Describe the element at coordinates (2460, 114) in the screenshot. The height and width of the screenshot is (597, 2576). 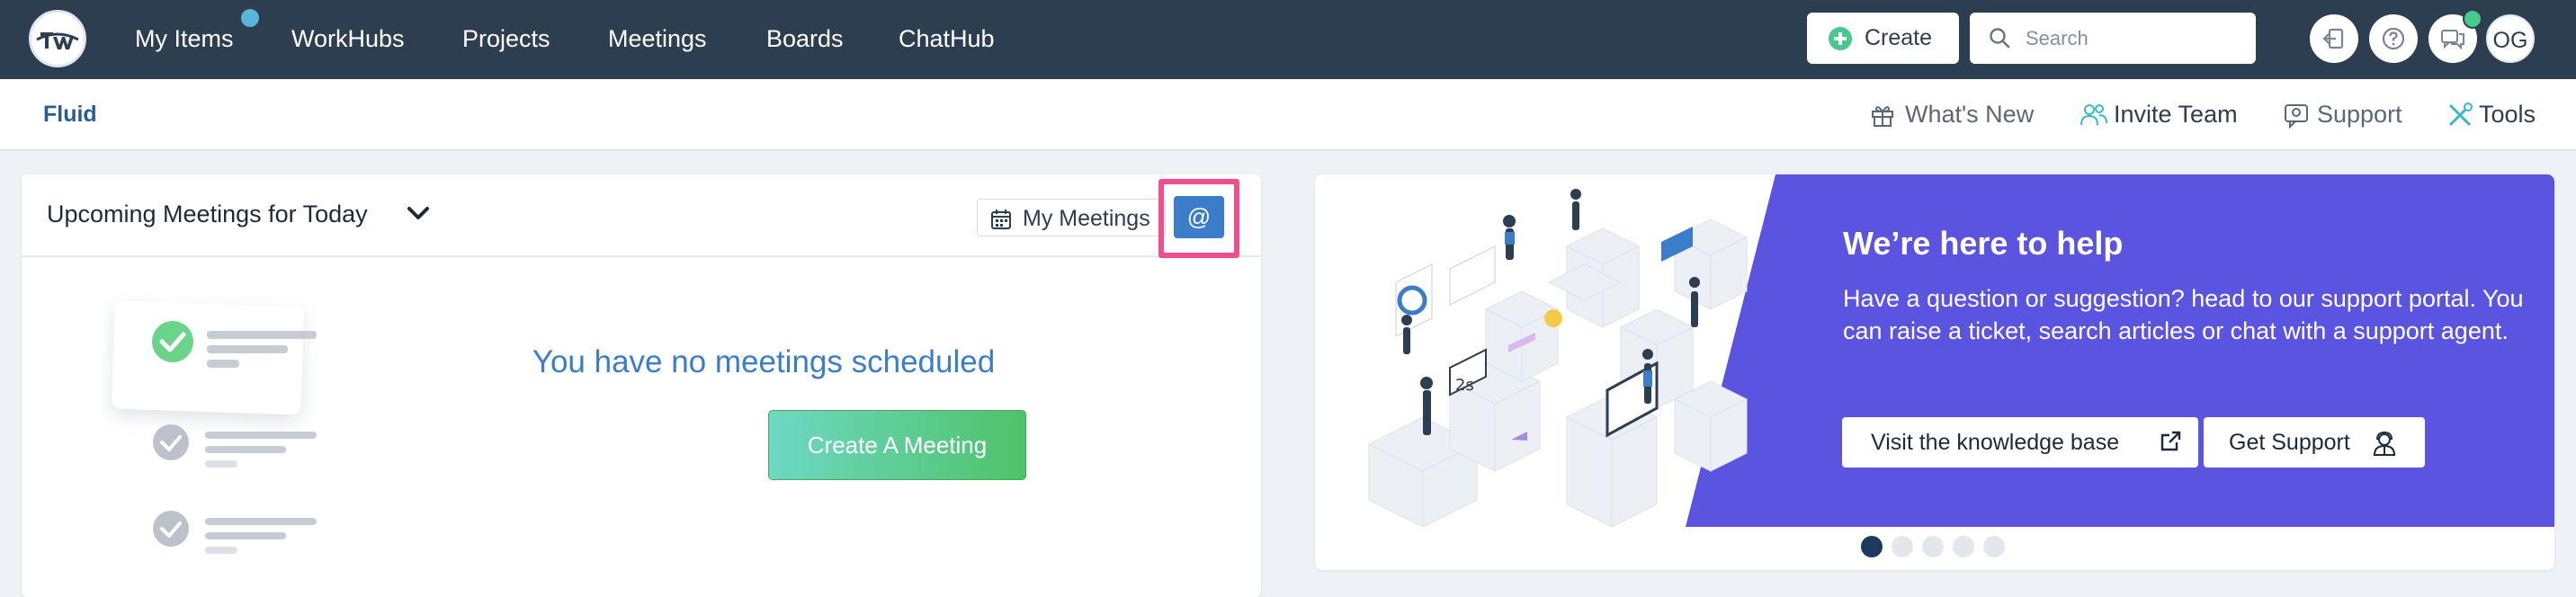
I see `tools-icon` at that location.